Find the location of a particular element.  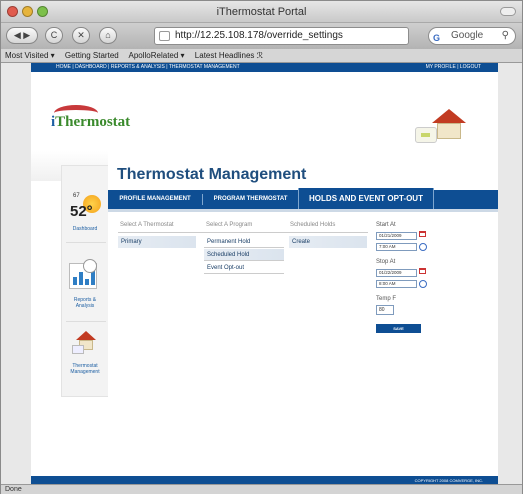

stop-at-label: Stop At is located at coordinates (386, 262).